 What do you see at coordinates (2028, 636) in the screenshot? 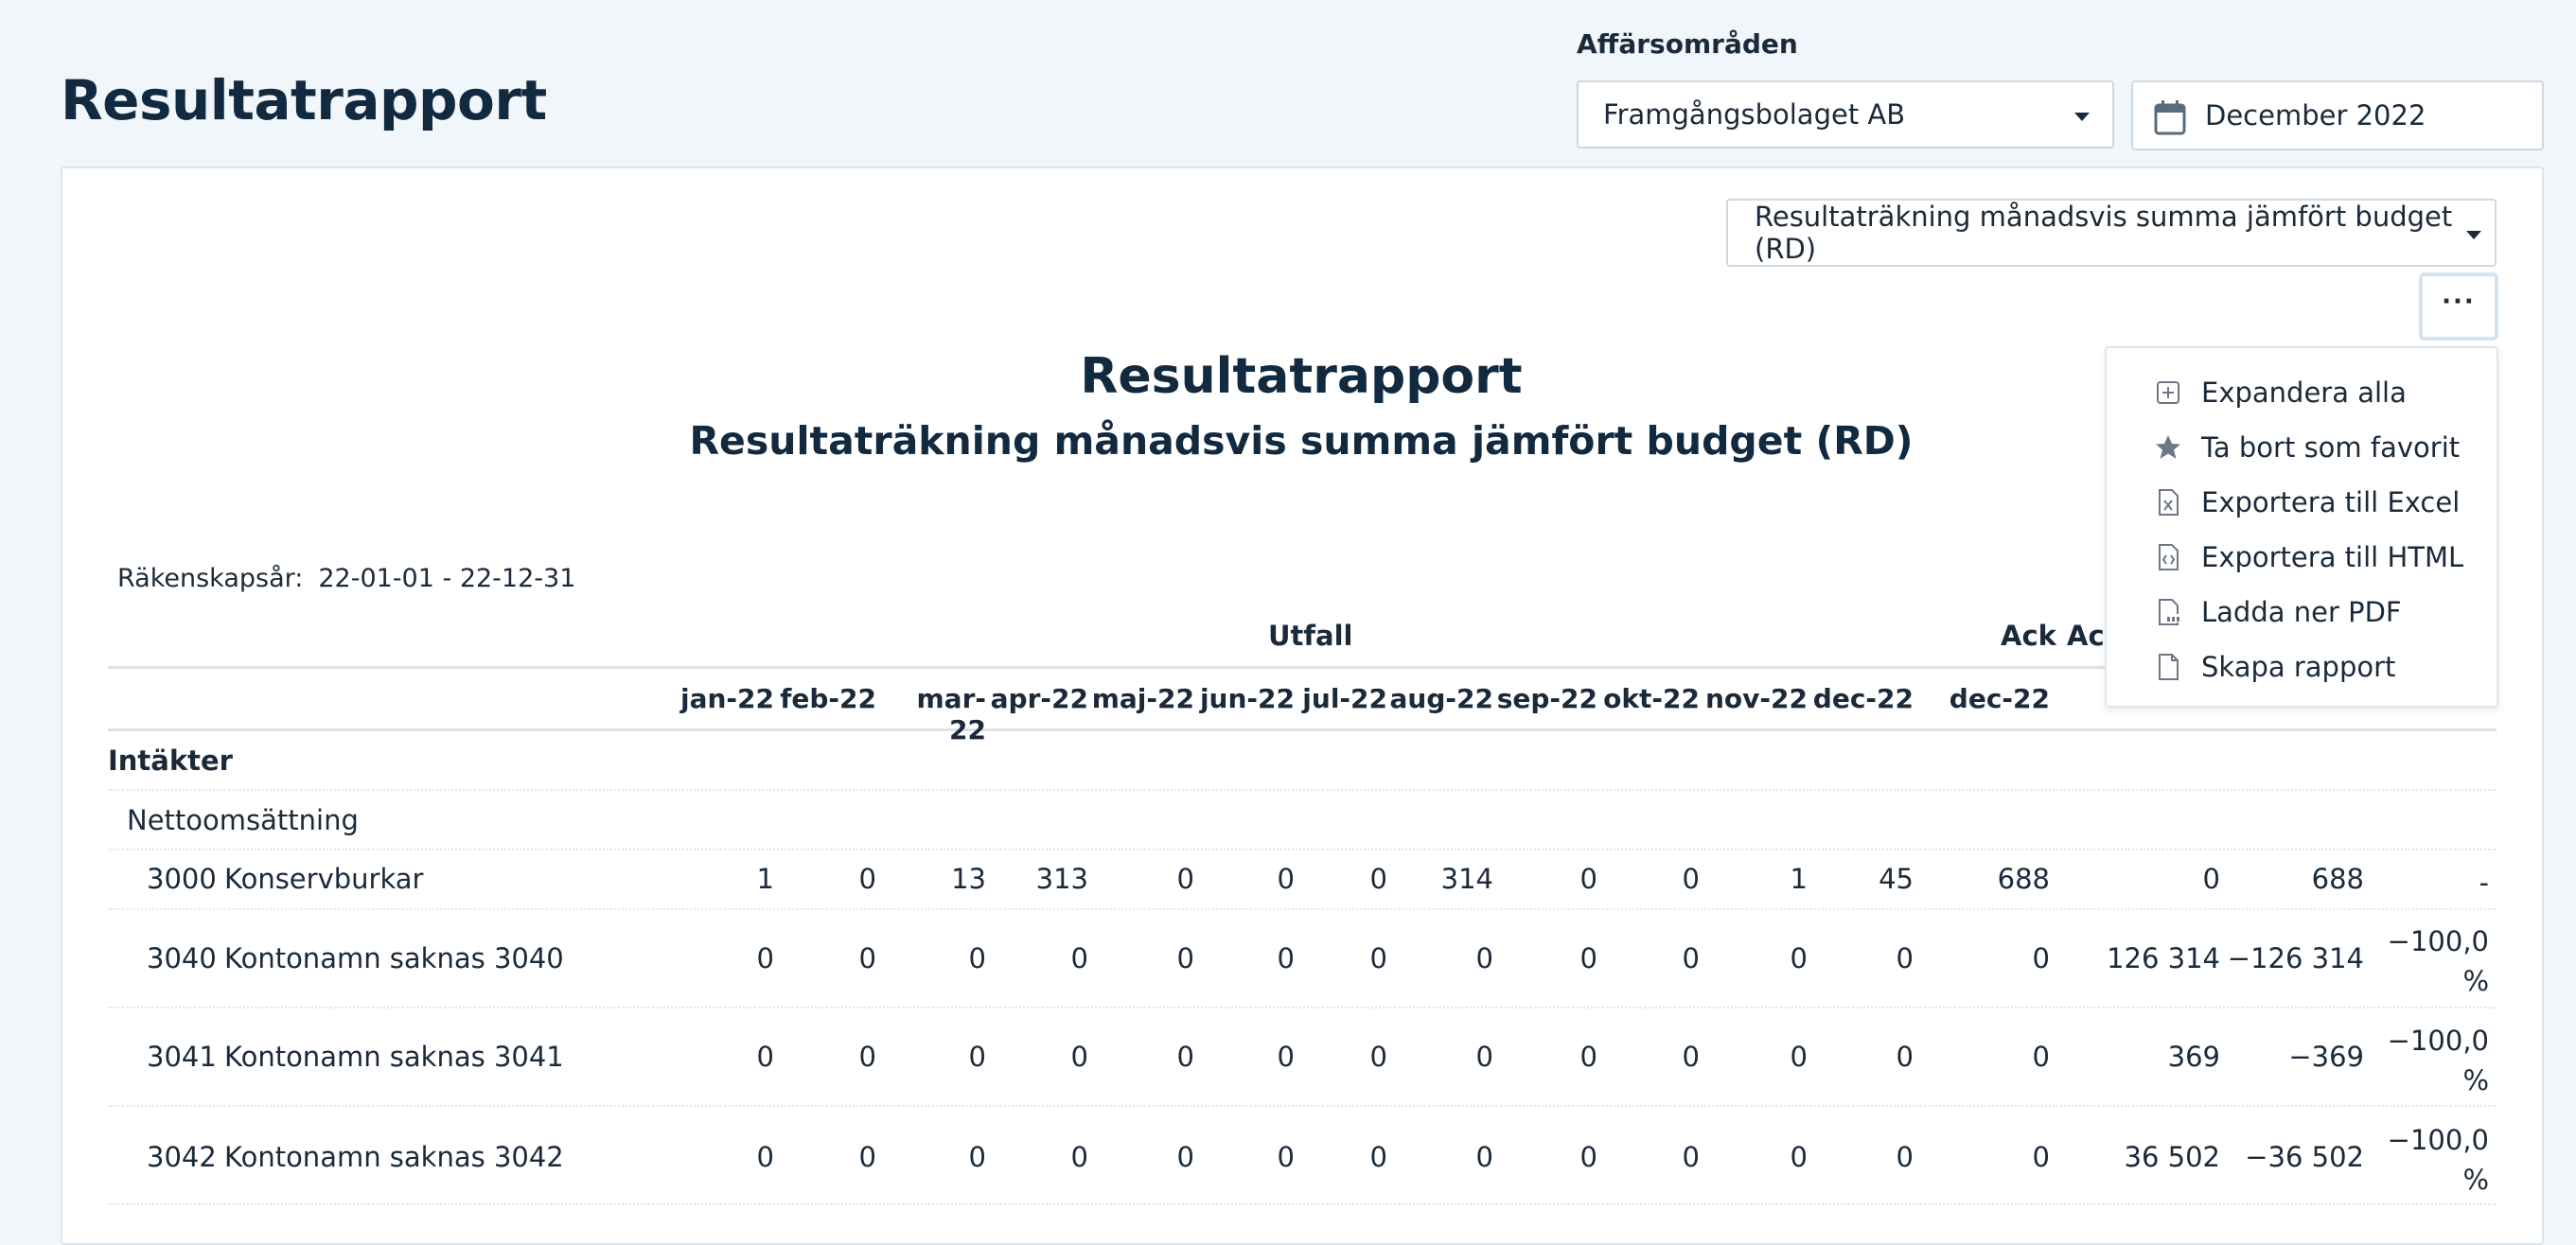
I see `group-header-ack: Ack` at bounding box center [2028, 636].